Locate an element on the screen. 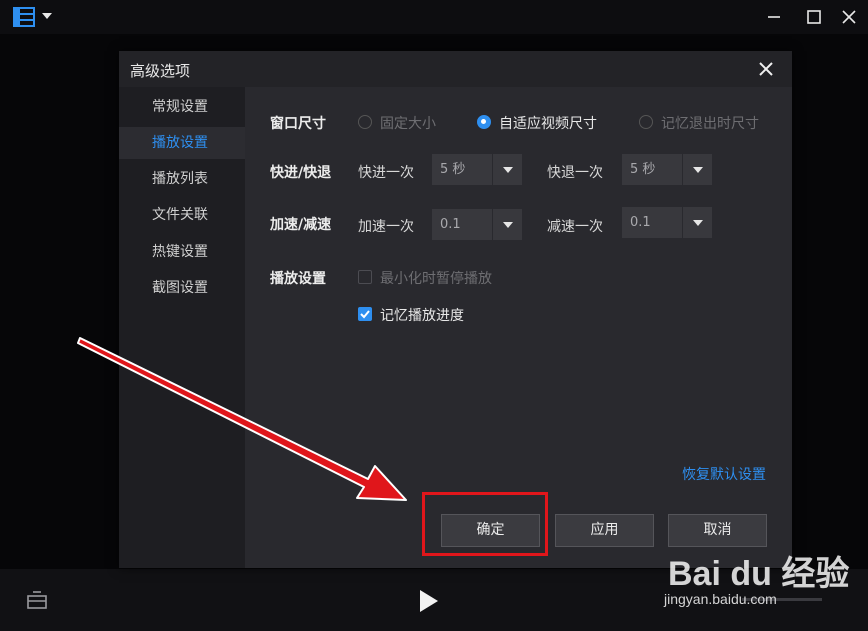 The height and width of the screenshot is (631, 868). radio-remember-size-label: 记忆退出时尺寸 is located at coordinates (710, 123).